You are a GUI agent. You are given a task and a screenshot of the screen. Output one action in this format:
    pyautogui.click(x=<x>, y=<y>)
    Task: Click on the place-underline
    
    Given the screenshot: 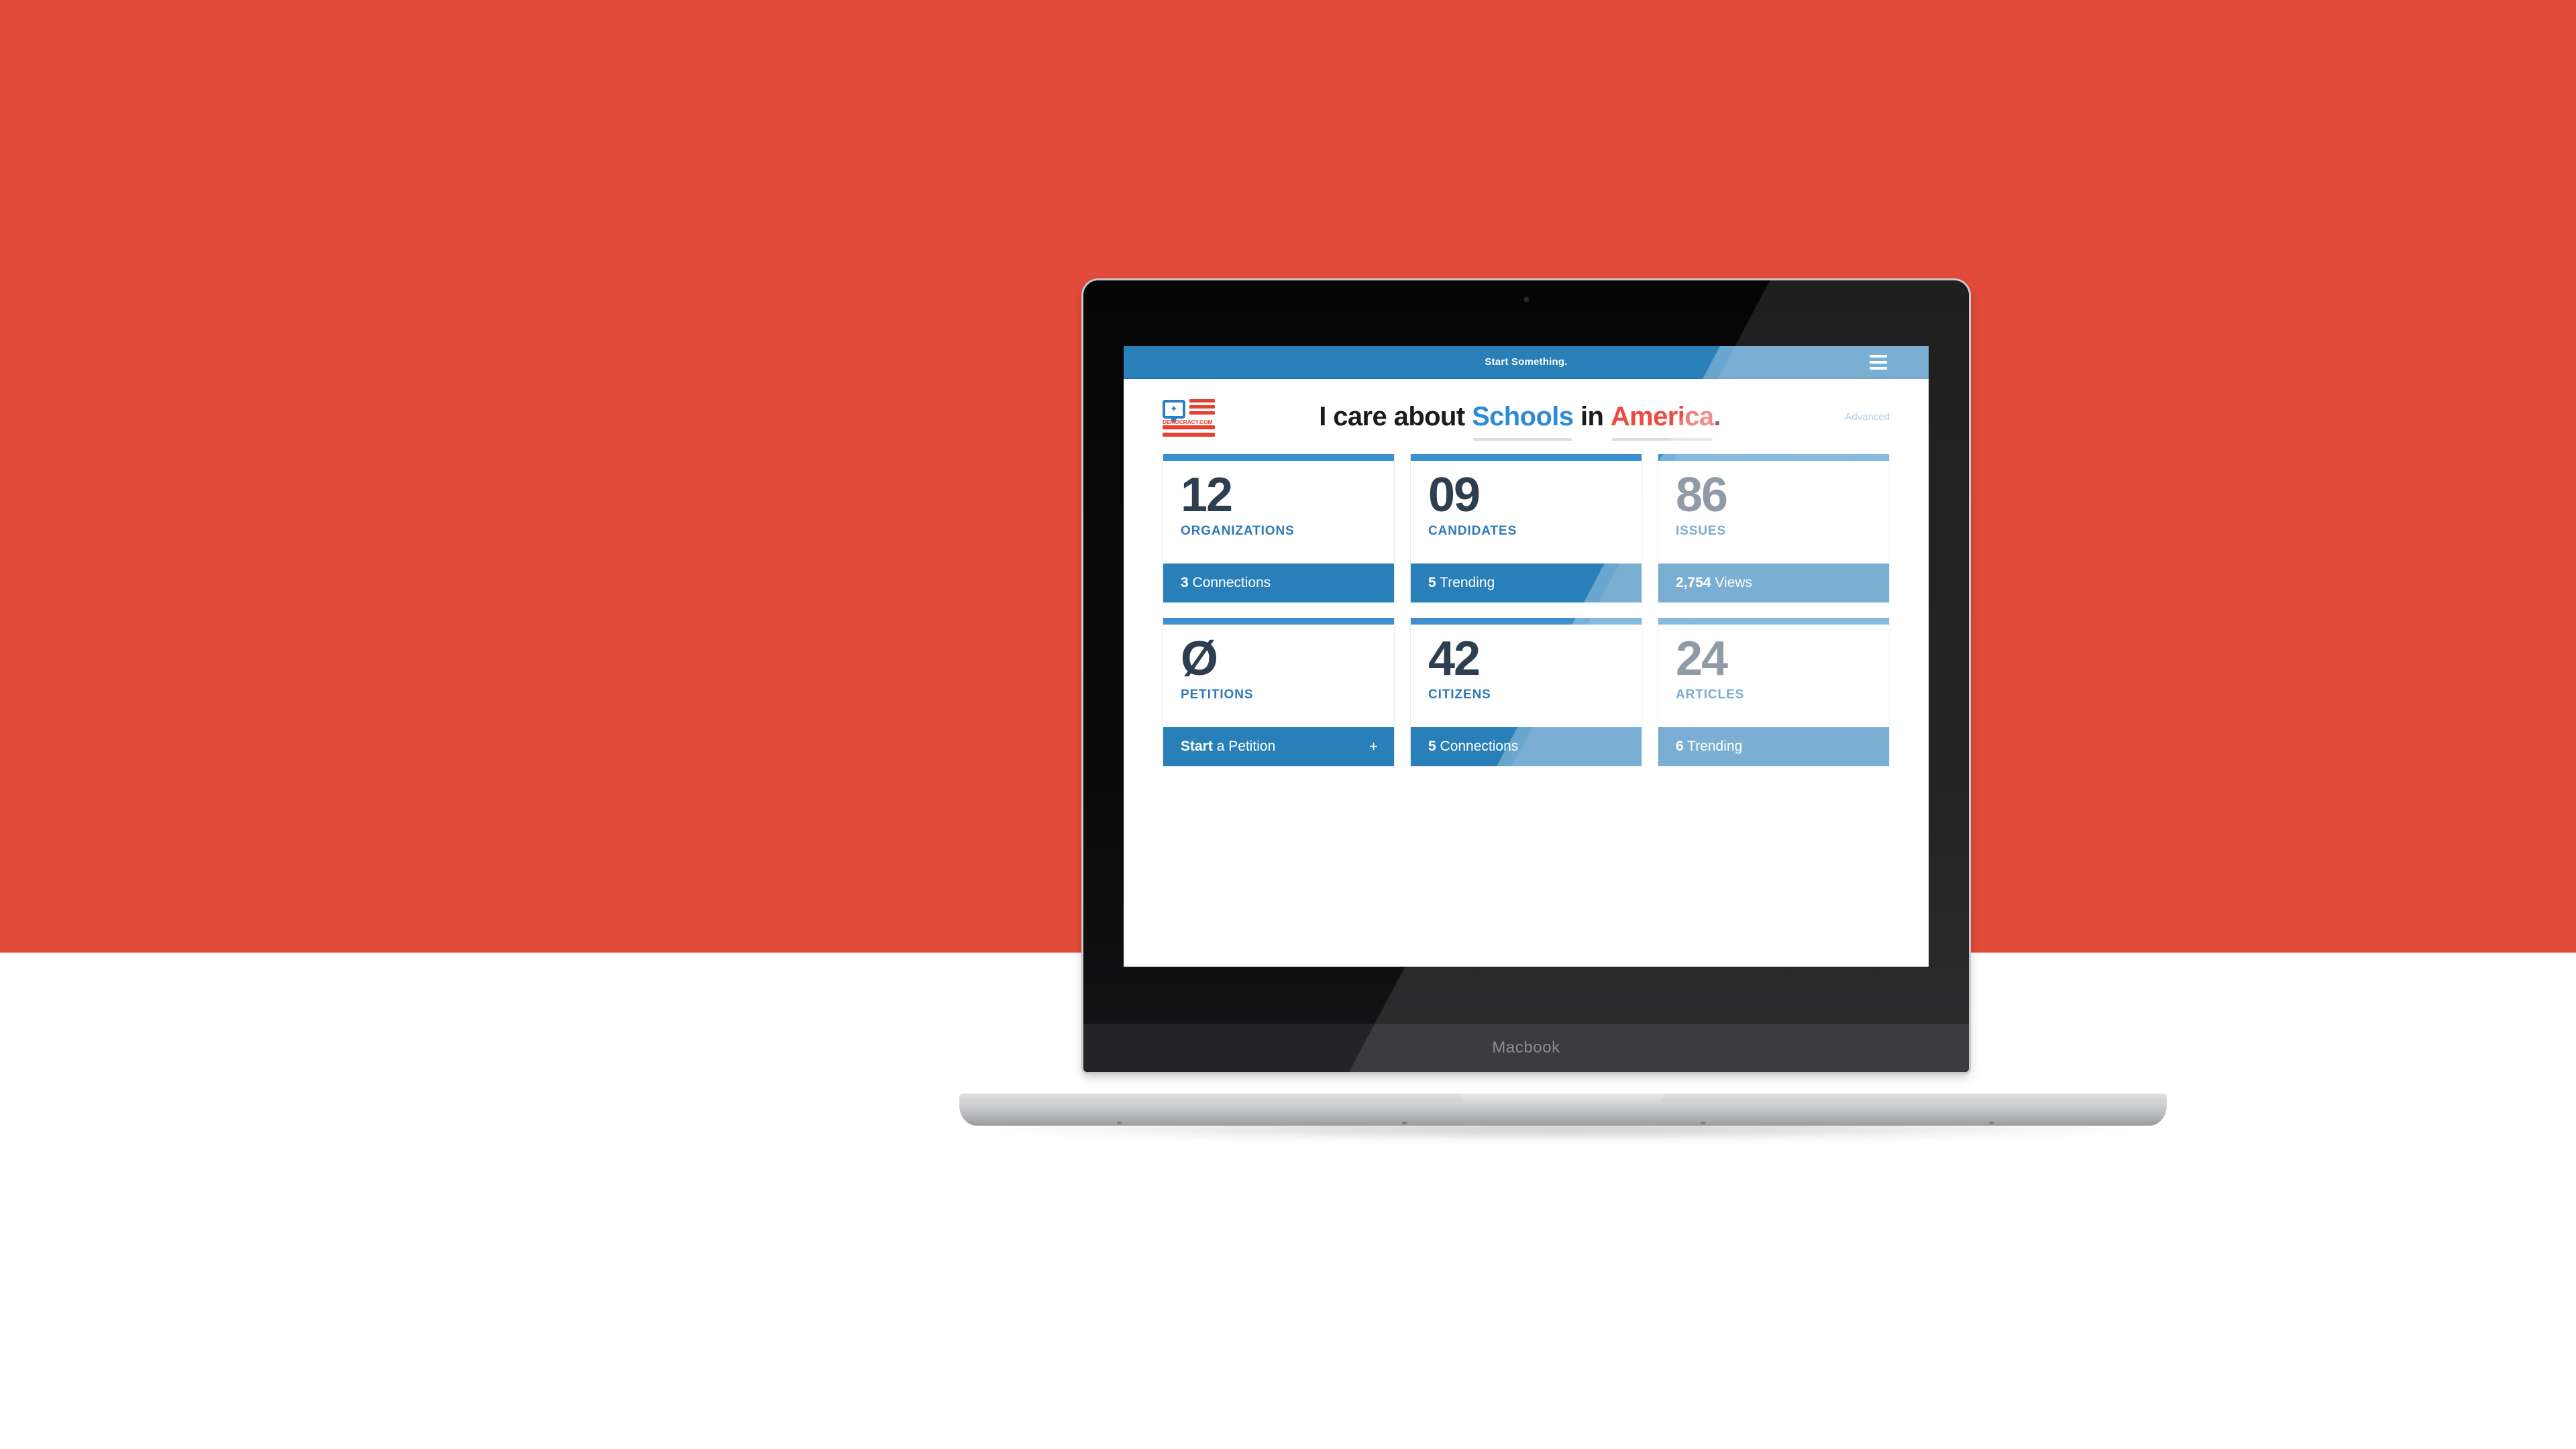 What is the action you would take?
    pyautogui.click(x=1662, y=439)
    